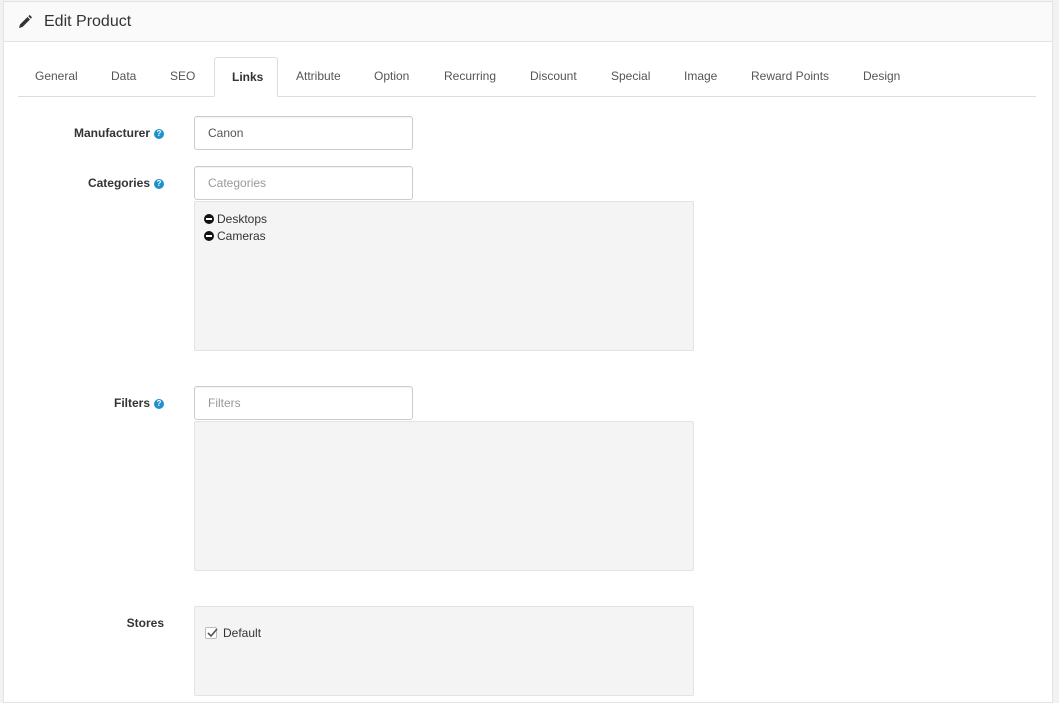 The width and height of the screenshot is (1059, 703). I want to click on category-item-label: Cameras, so click(241, 236).